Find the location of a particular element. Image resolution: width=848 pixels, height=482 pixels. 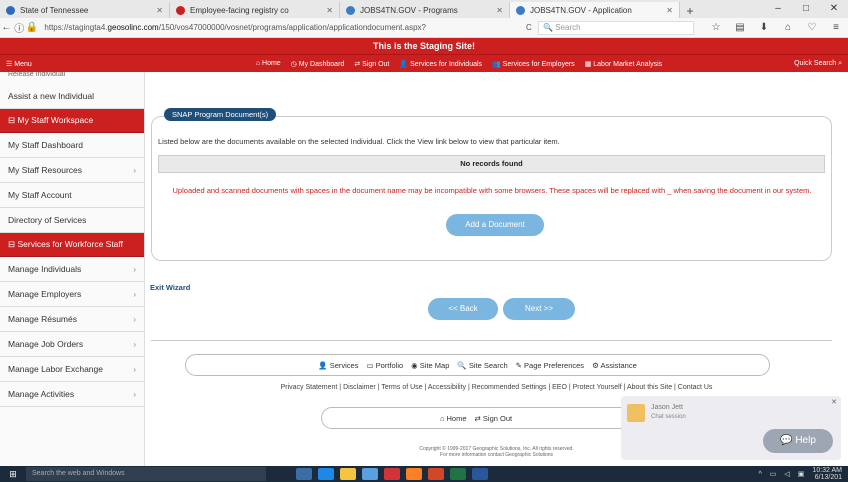

browser-tab: State of Tennessee ✕ is located at coordinates (85, 10).